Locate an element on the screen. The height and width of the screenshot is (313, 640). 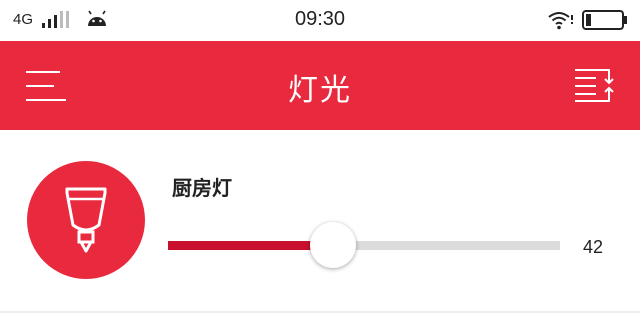
brightness-value: 42 is located at coordinates (593, 247).